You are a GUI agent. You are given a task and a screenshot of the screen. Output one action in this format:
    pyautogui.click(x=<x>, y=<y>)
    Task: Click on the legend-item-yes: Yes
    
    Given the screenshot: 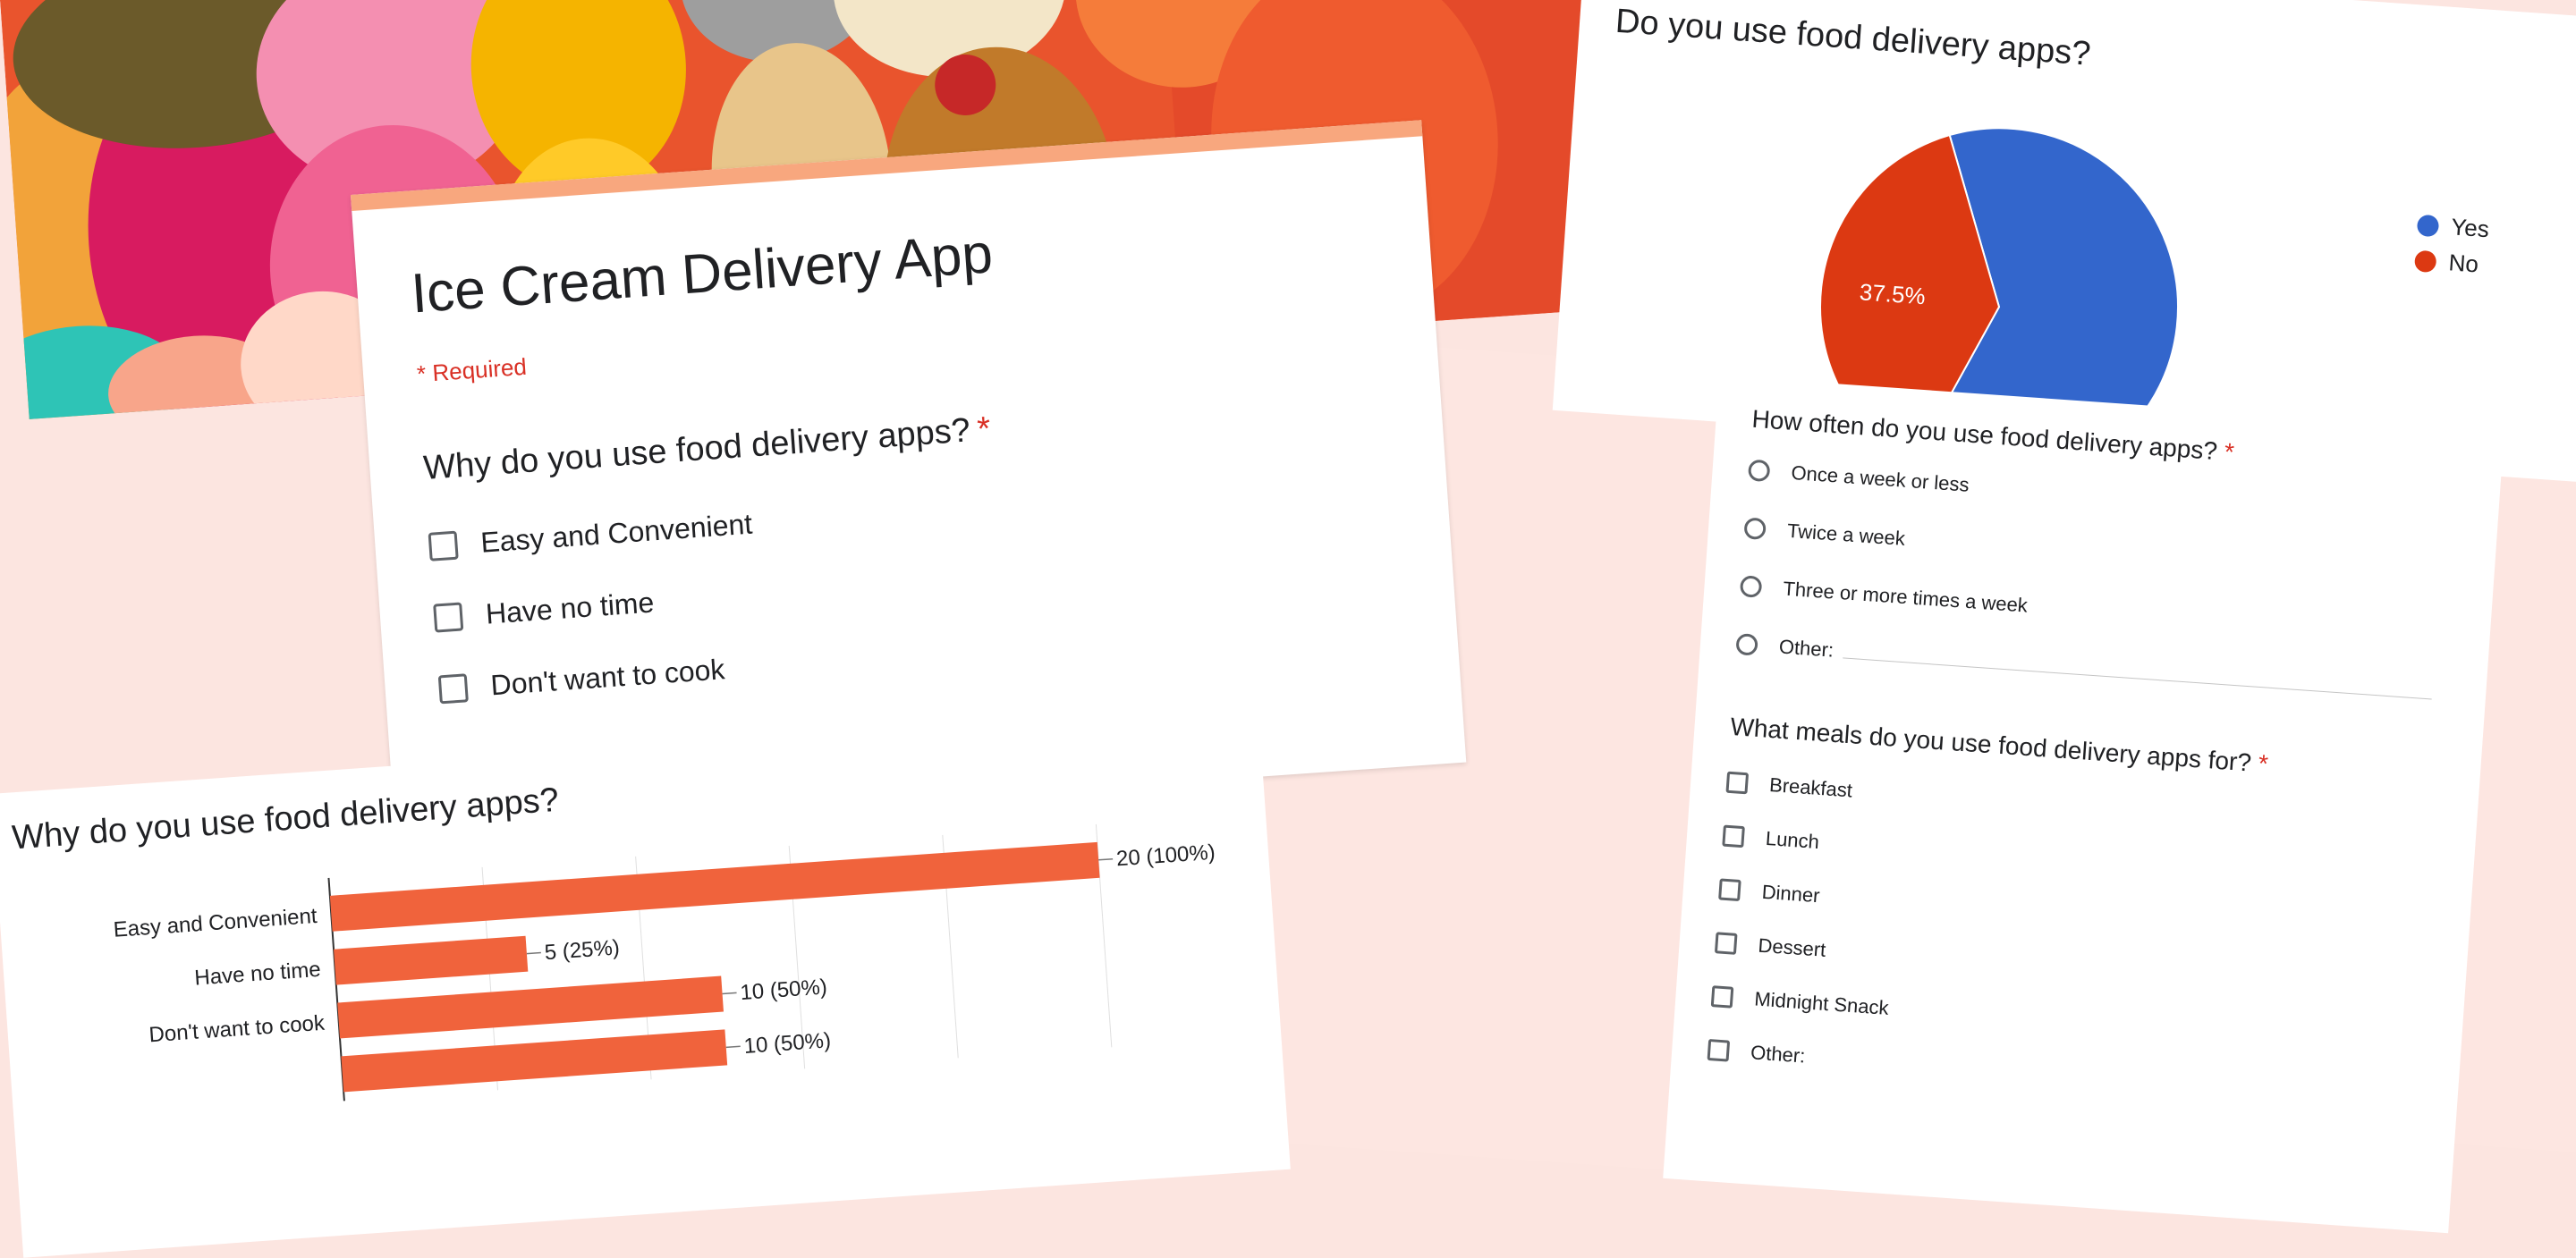 What is the action you would take?
    pyautogui.click(x=2453, y=227)
    